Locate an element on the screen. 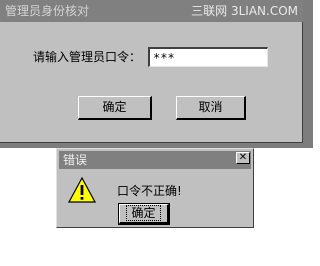 Image resolution: width=320 pixels, height=266 pixels. ok-button-label: 确定 is located at coordinates (114, 107).